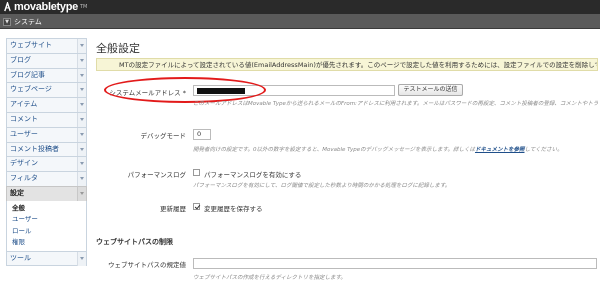 Image resolution: width=600 pixels, height=299 pixels. What do you see at coordinates (46, 193) in the screenshot?
I see `sidebar-item-settings: 設定` at bounding box center [46, 193].